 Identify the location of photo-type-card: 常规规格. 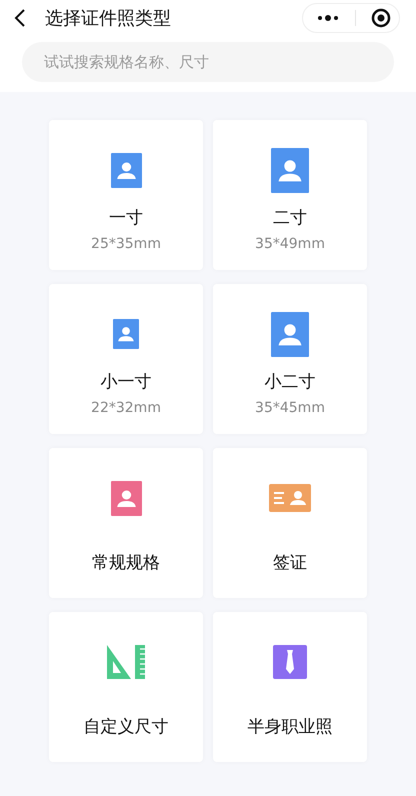
(126, 523).